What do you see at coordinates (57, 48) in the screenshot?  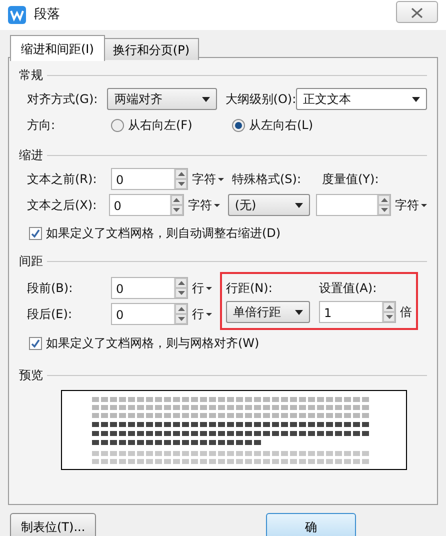 I see `tab: 缩进和间距(I)` at bounding box center [57, 48].